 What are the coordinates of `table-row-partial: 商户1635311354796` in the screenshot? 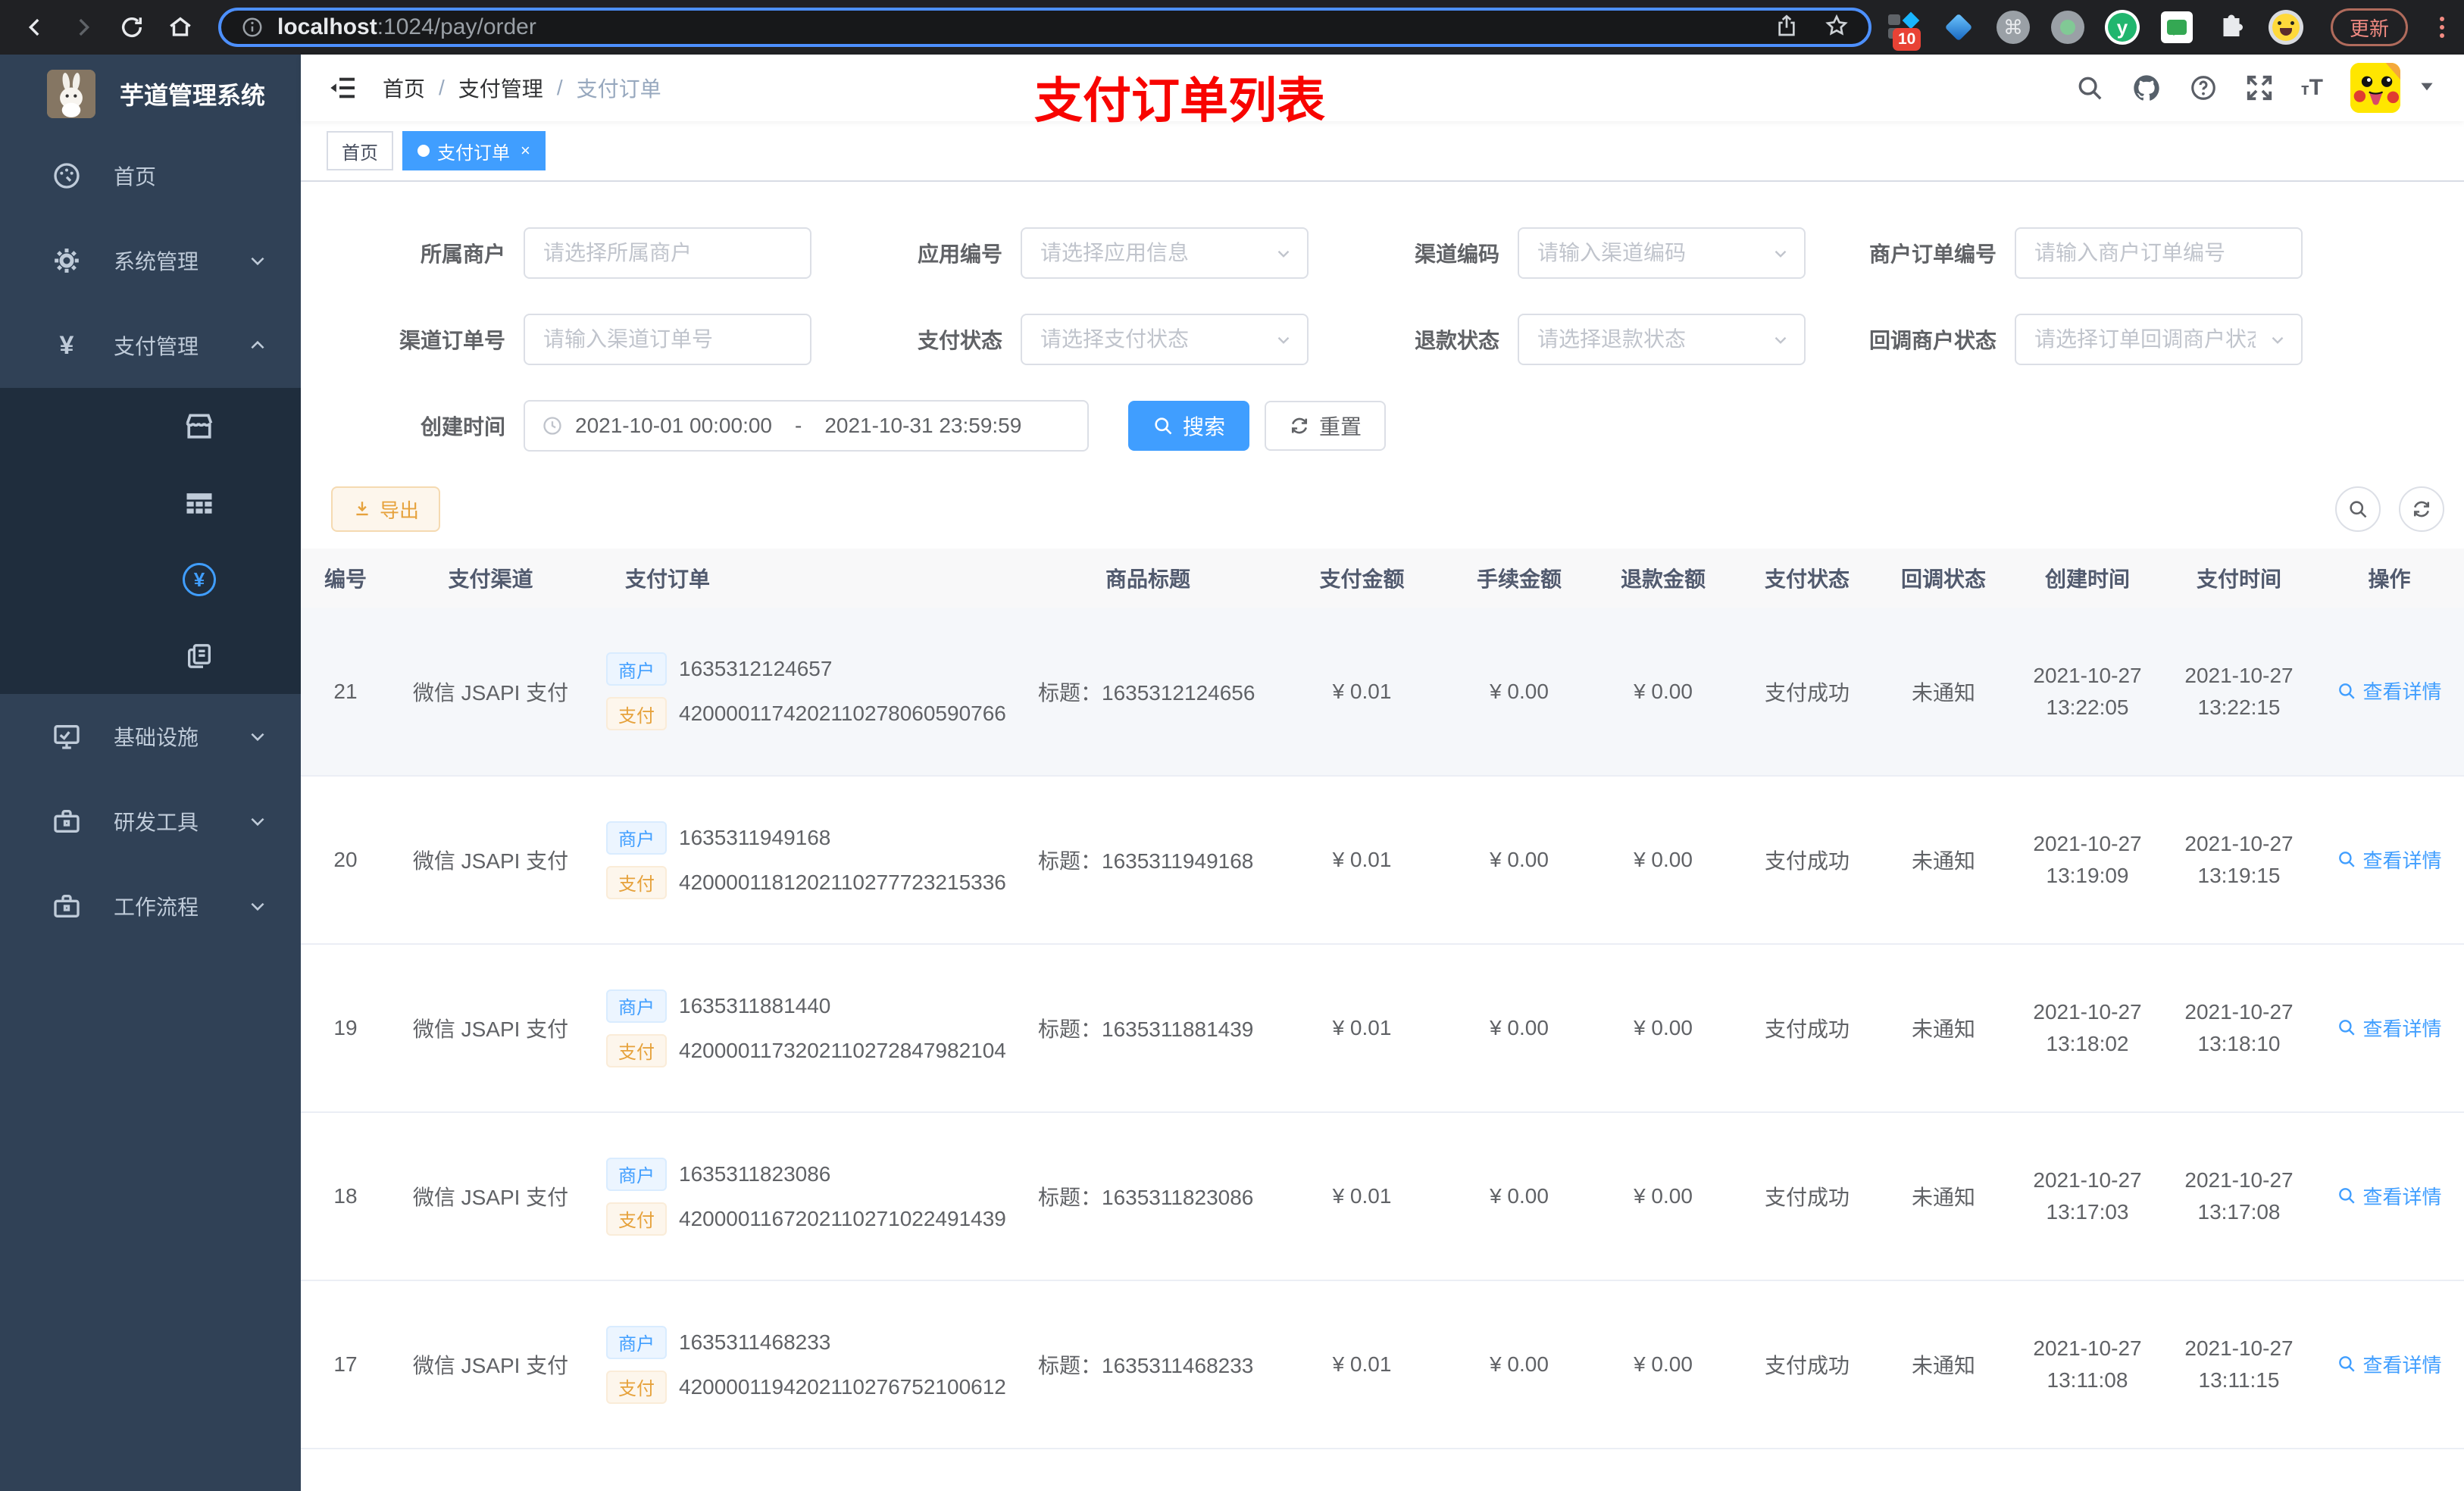 It's located at (1382, 1470).